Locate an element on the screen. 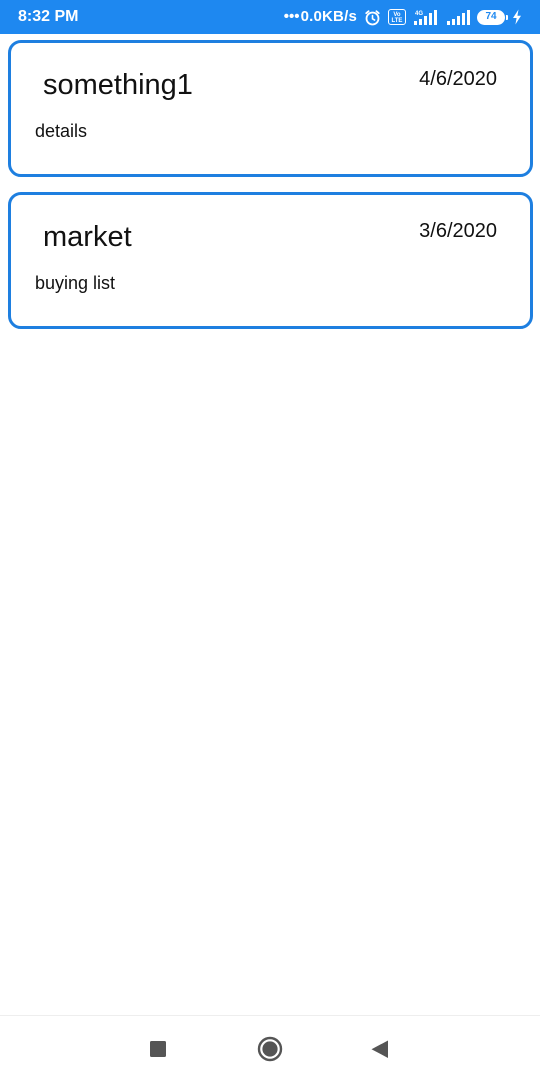 The image size is (540, 1081). recents-button is located at coordinates (158, 1050).